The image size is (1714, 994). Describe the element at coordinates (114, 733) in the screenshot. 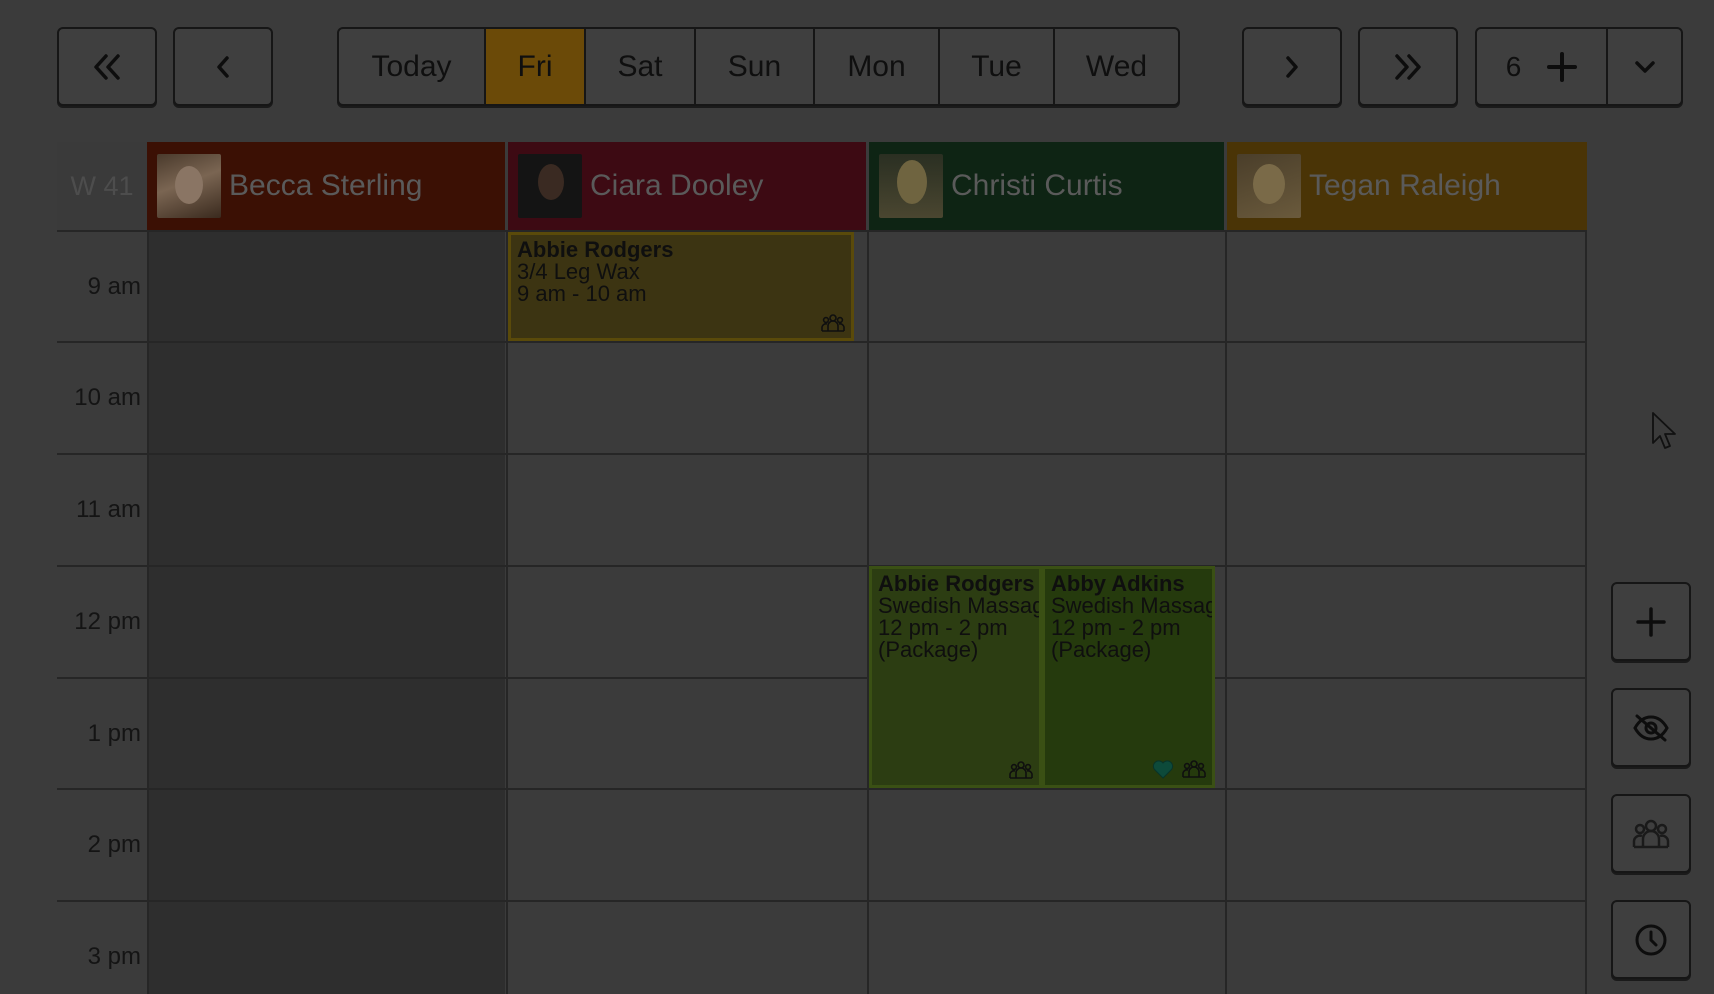

I see `time-label: 1 pm` at that location.